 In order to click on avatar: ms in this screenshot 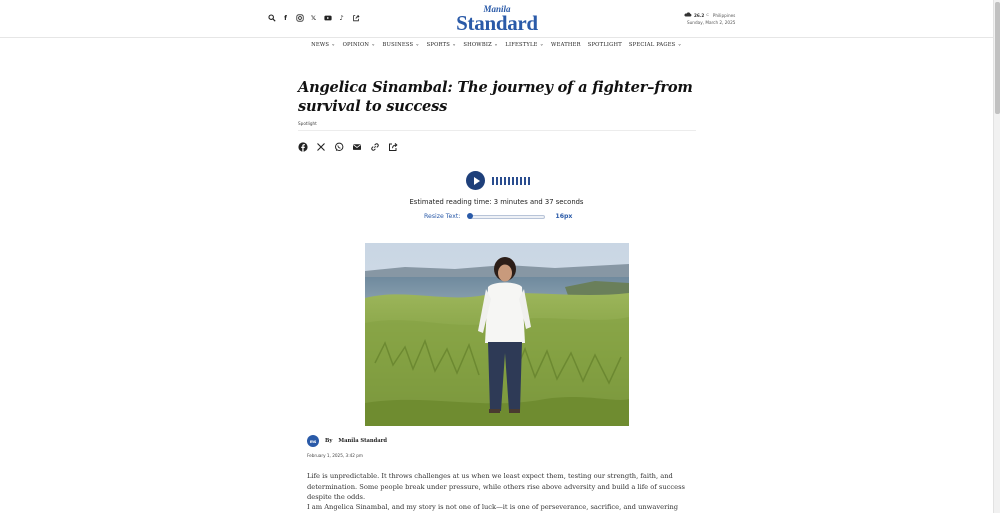, I will do `click(313, 441)`.